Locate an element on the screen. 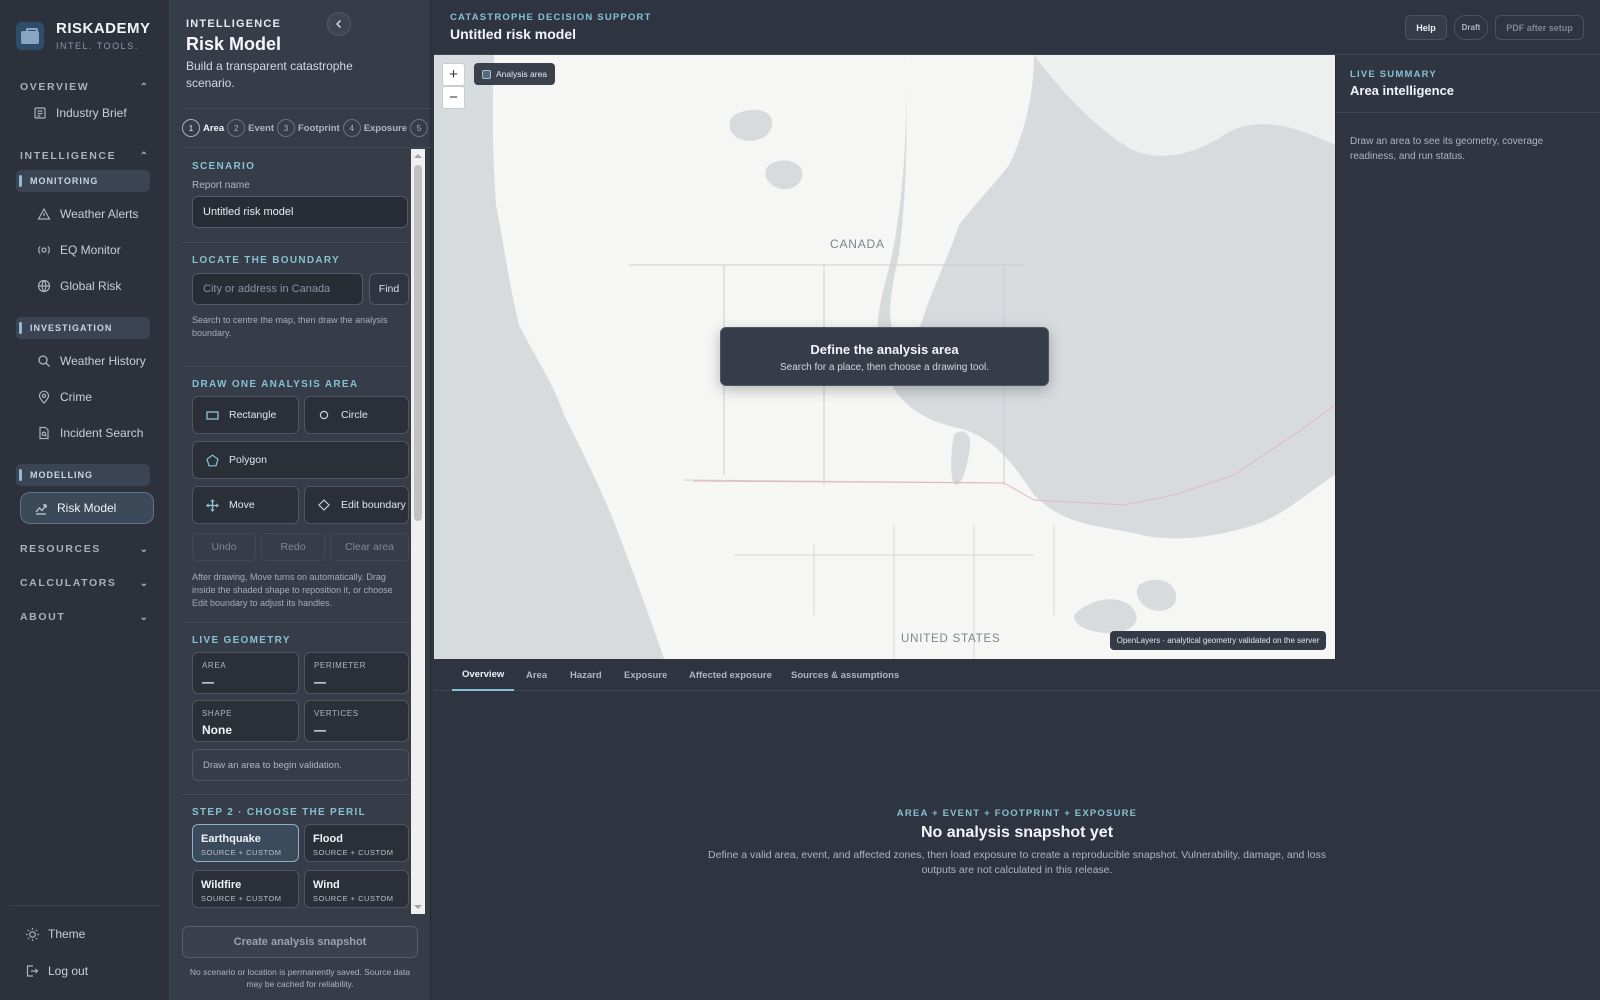 The image size is (1600, 1000). nav-item-weather-alerts: Weather Alerts is located at coordinates (91, 214).